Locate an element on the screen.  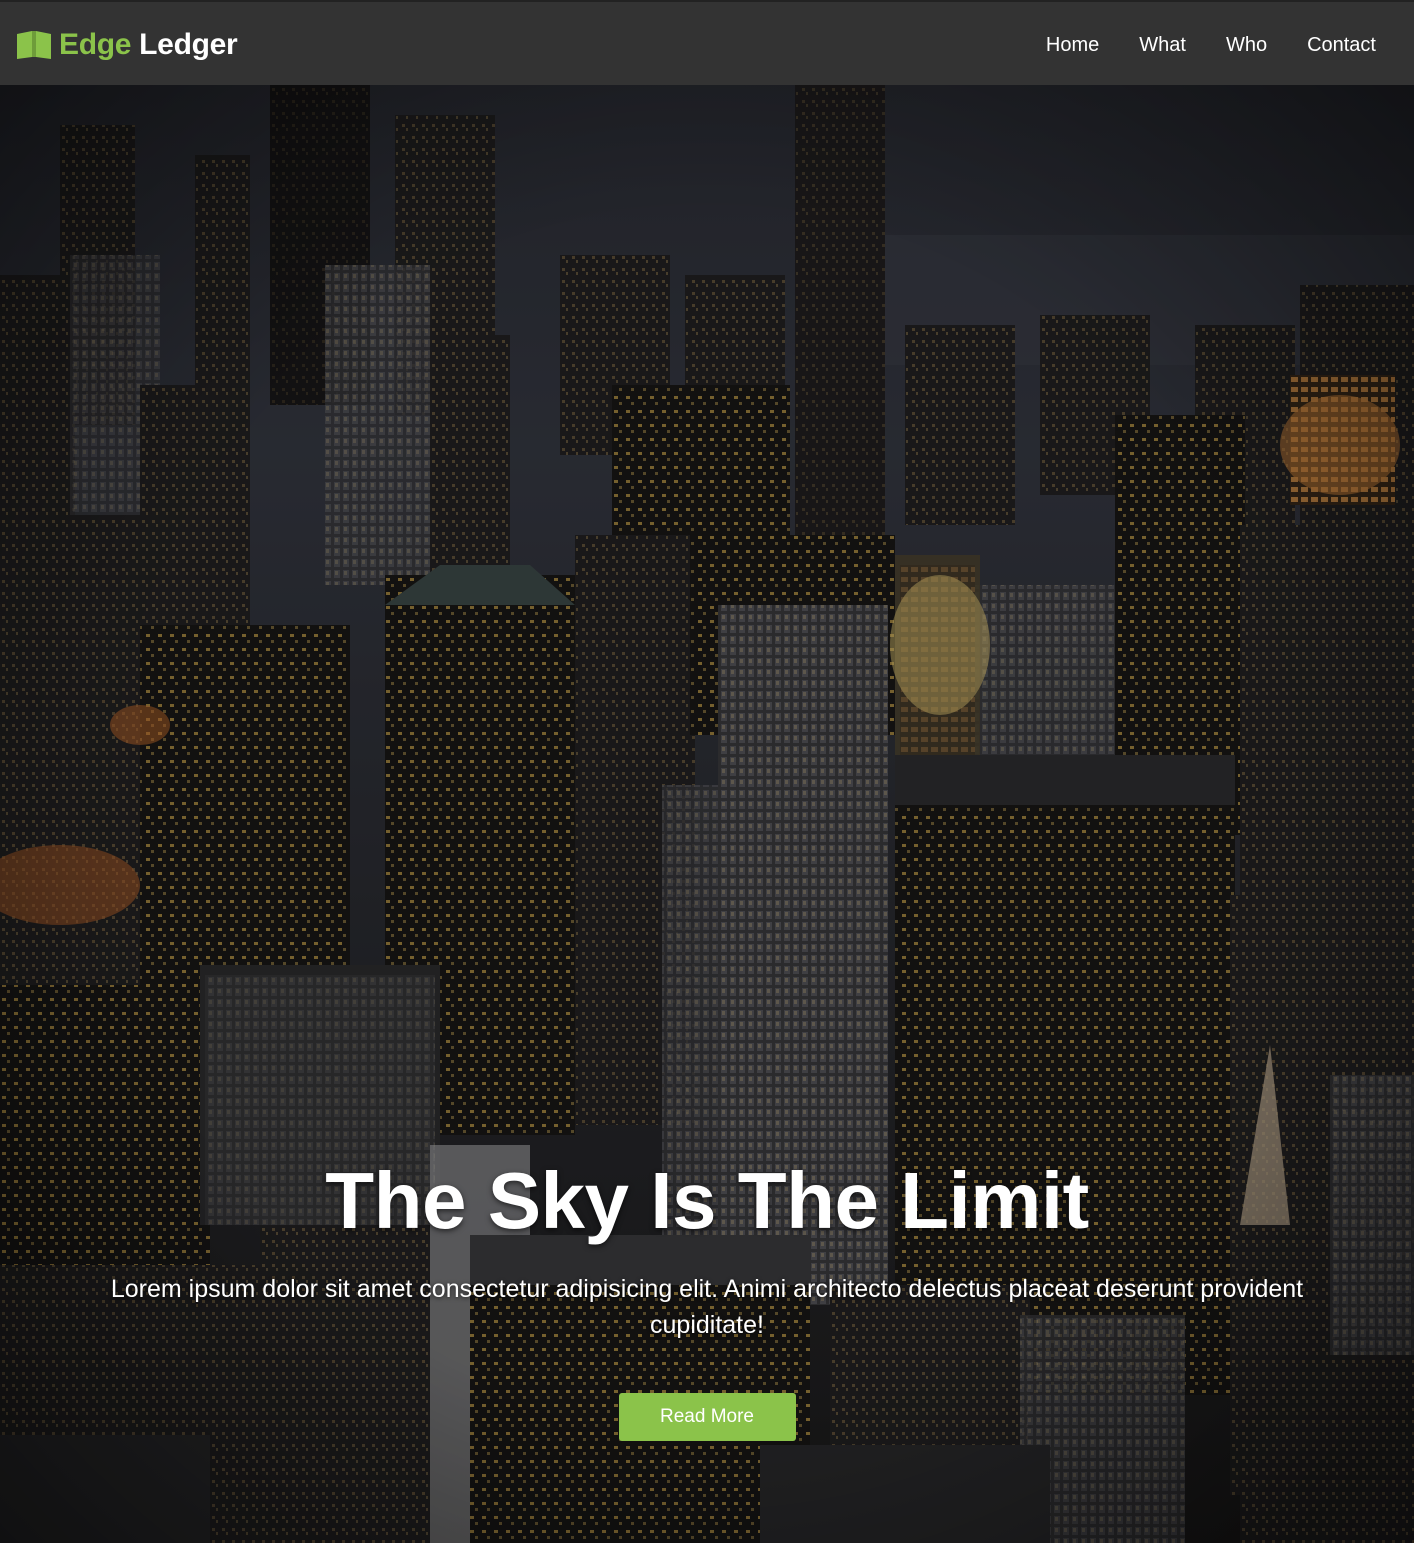
brand-accent-text: Edge is located at coordinates (95, 44).